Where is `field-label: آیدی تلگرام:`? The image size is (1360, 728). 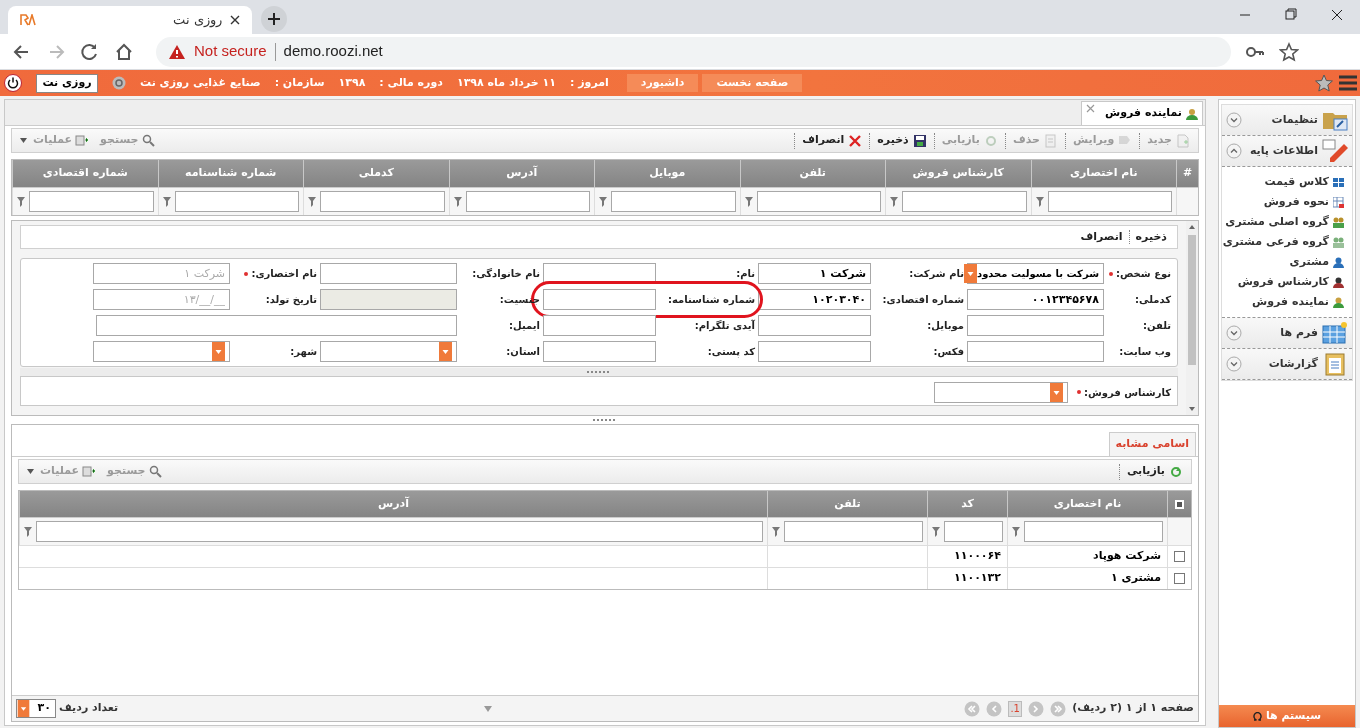 field-label: آیدی تلگرام: is located at coordinates (724, 325).